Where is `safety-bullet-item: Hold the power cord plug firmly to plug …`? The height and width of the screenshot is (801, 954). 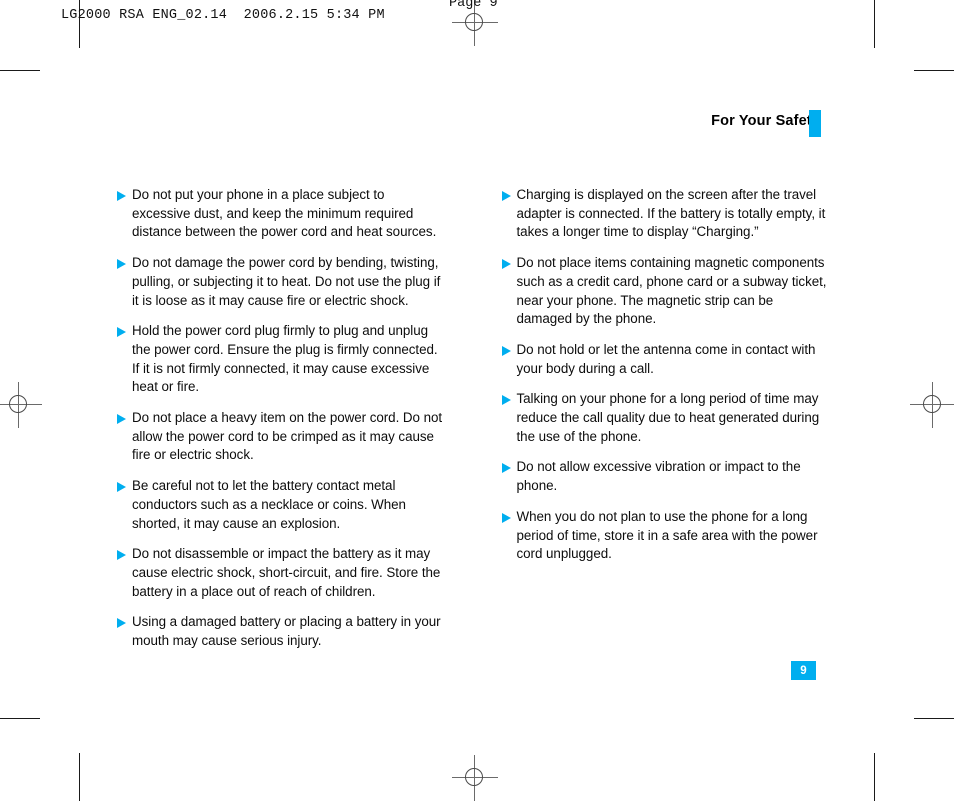
safety-bullet-item: Hold the power cord plug firmly to plug … is located at coordinates (281, 359).